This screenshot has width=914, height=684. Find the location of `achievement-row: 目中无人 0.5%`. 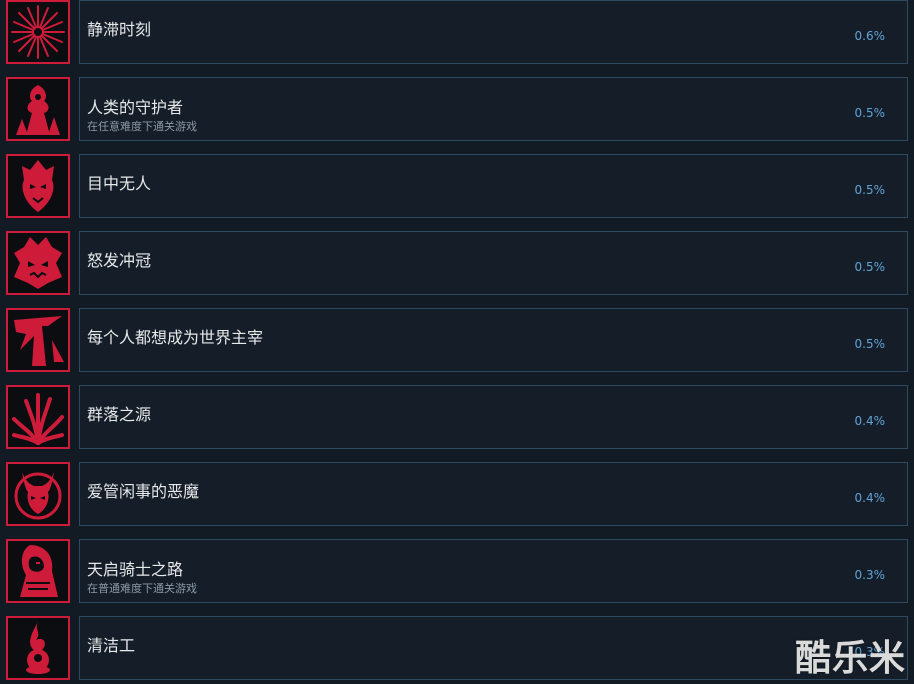

achievement-row: 目中无人 0.5% is located at coordinates (457, 188).